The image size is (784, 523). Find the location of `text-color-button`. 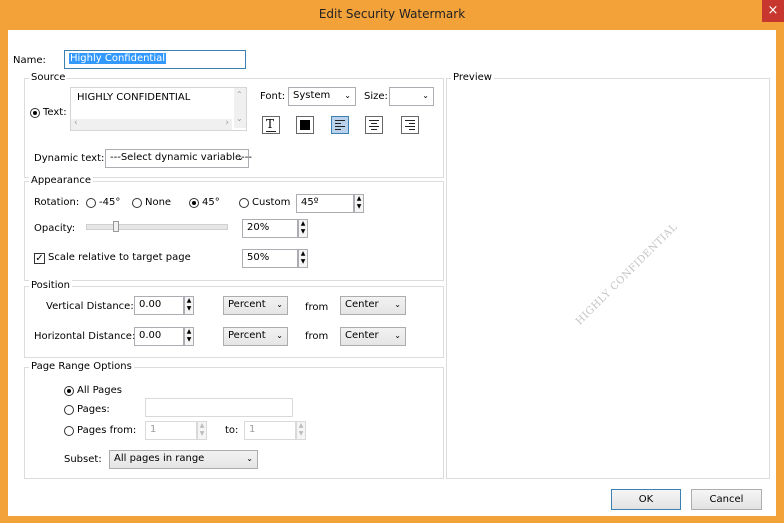

text-color-button is located at coordinates (305, 125).